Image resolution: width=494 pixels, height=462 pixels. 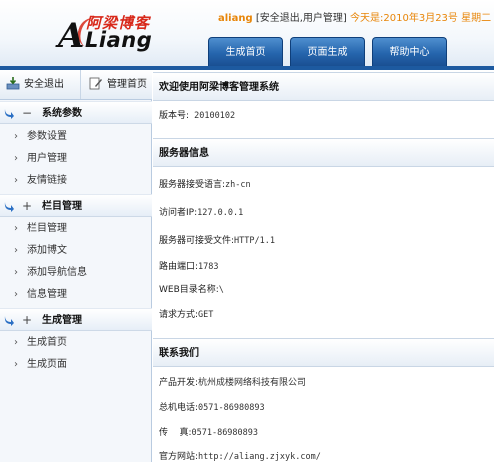 What do you see at coordinates (47, 228) in the screenshot?
I see `sidebar-item-label: 栏目管理` at bounding box center [47, 228].